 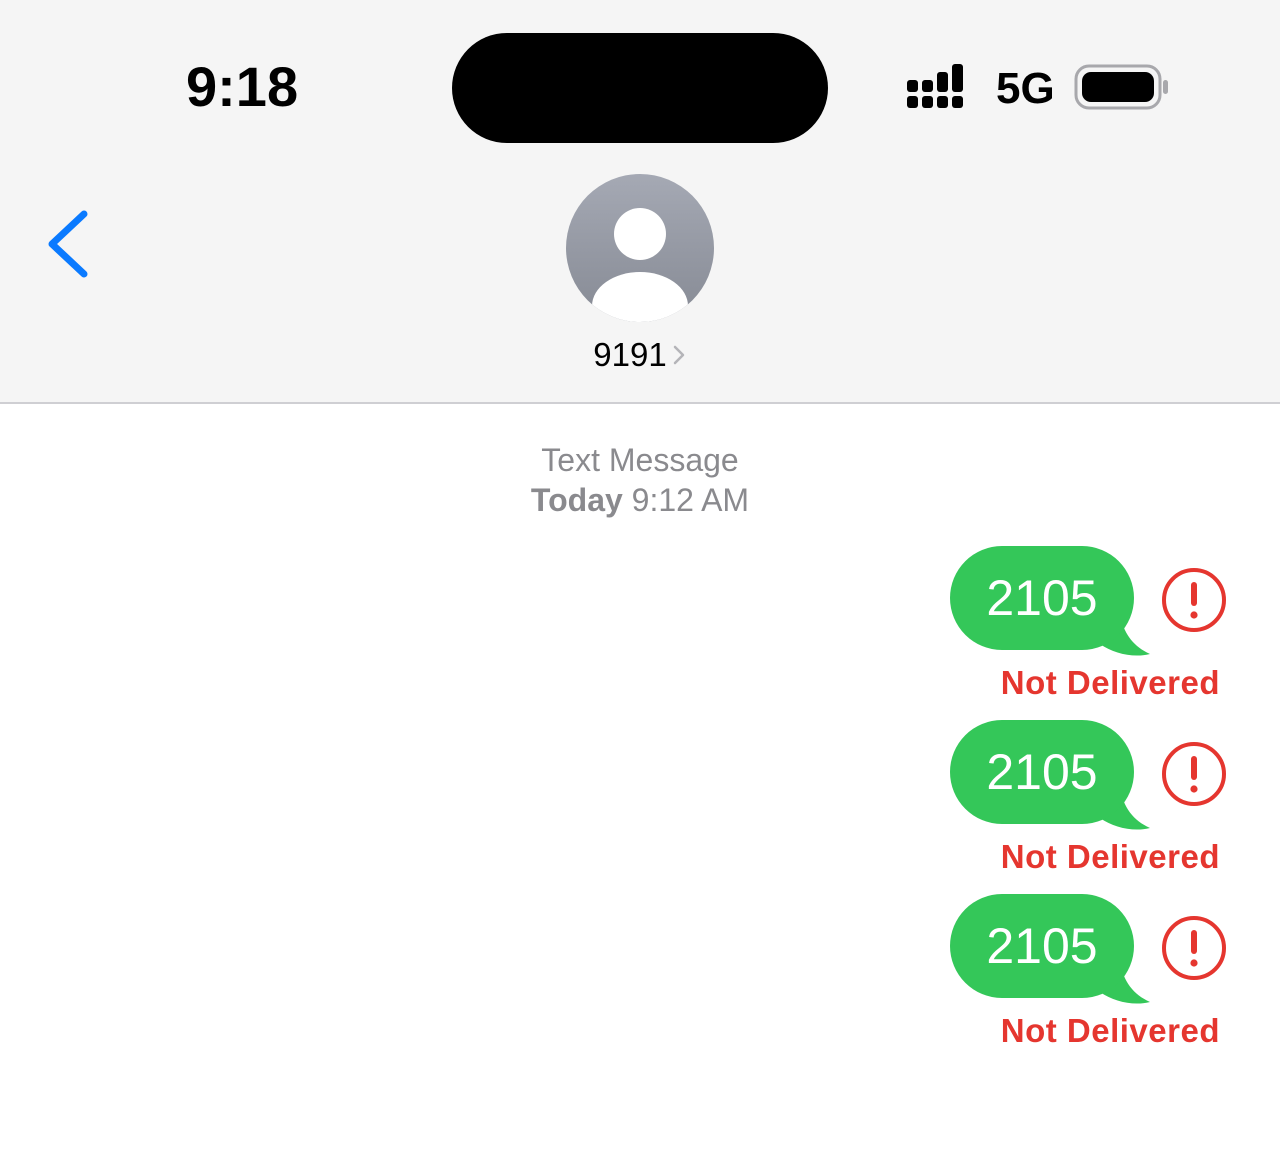 I want to click on chevron-right-icon, so click(x=678, y=355).